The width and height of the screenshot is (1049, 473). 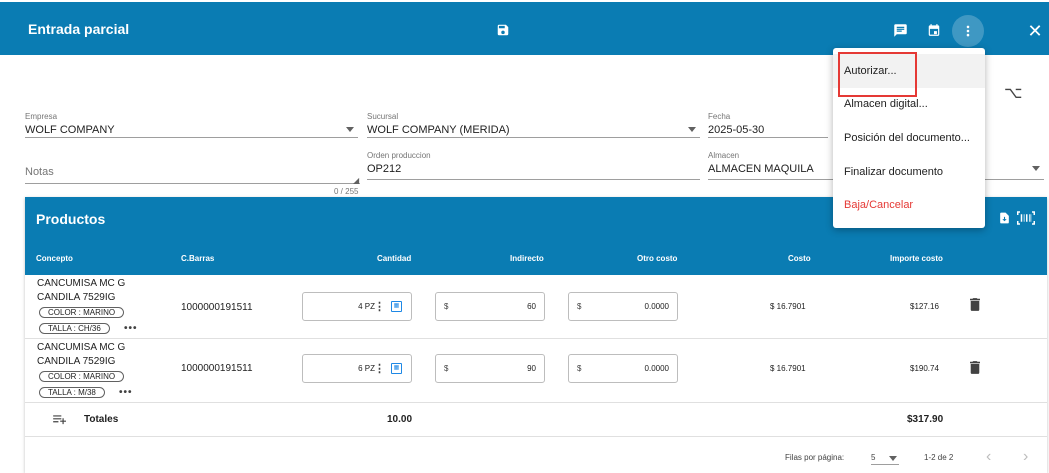 What do you see at coordinates (900, 30) in the screenshot?
I see `comment-icon` at bounding box center [900, 30].